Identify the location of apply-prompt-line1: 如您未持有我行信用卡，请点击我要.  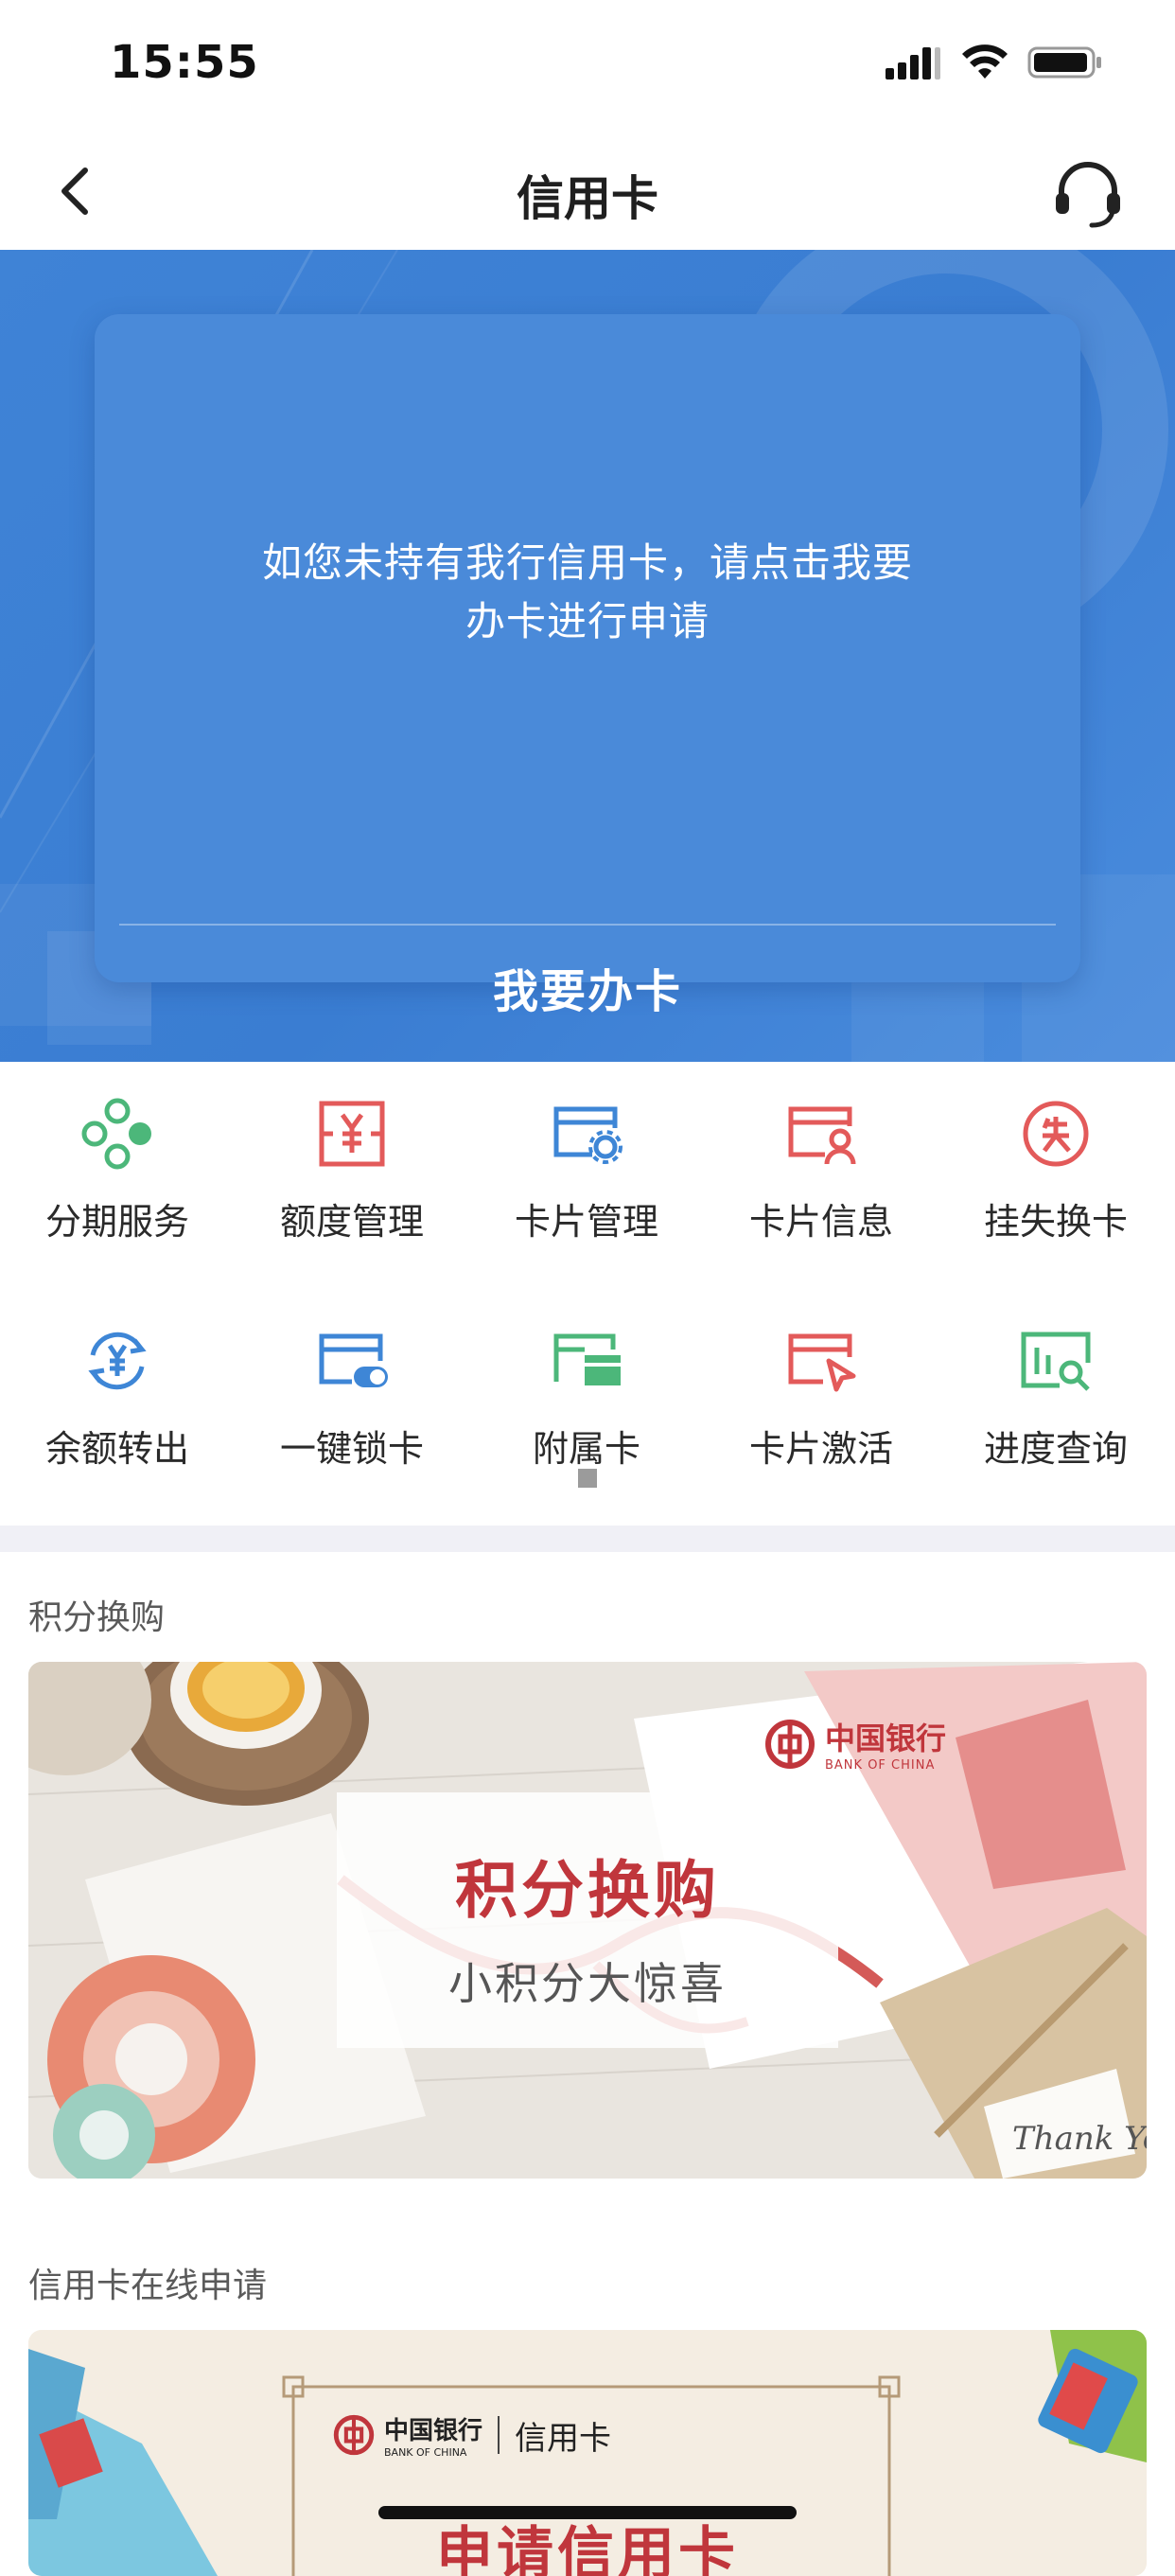
(587, 562).